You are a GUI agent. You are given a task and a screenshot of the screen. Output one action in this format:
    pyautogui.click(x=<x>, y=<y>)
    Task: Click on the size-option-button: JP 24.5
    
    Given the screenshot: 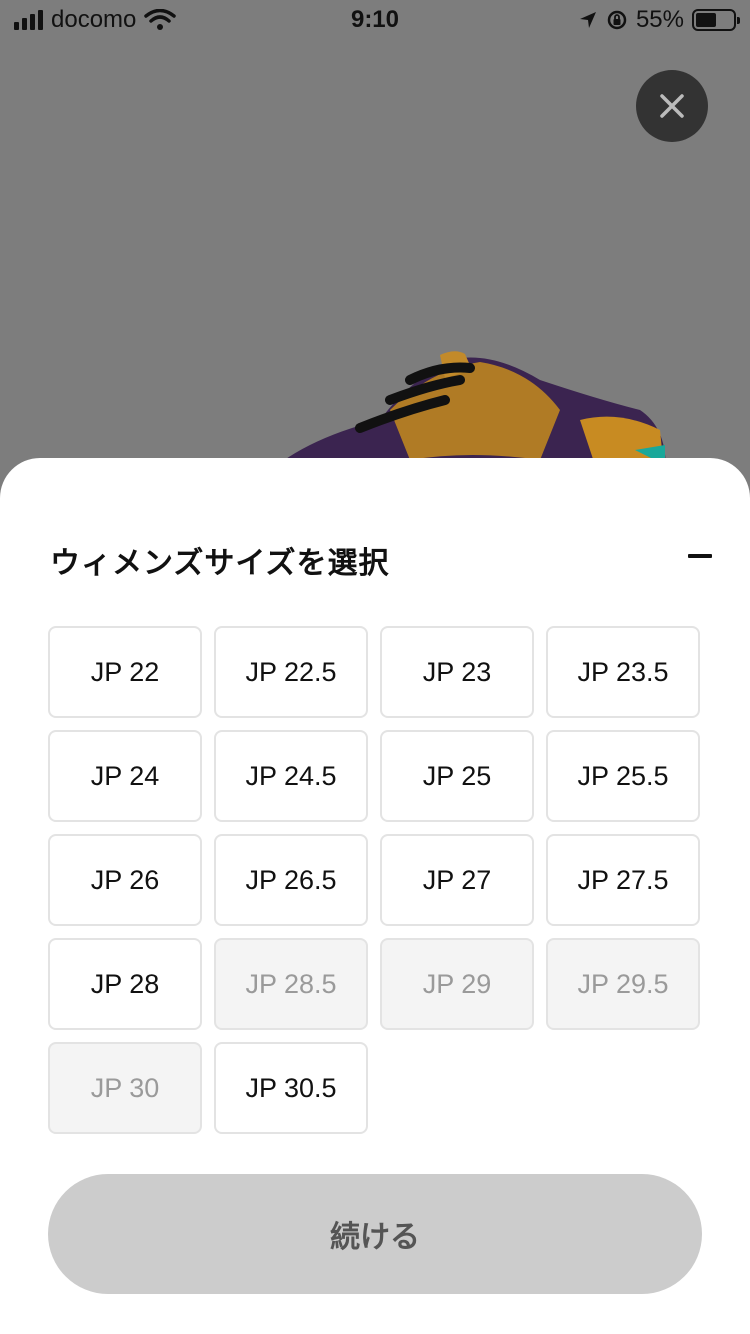 What is the action you would take?
    pyautogui.click(x=291, y=776)
    